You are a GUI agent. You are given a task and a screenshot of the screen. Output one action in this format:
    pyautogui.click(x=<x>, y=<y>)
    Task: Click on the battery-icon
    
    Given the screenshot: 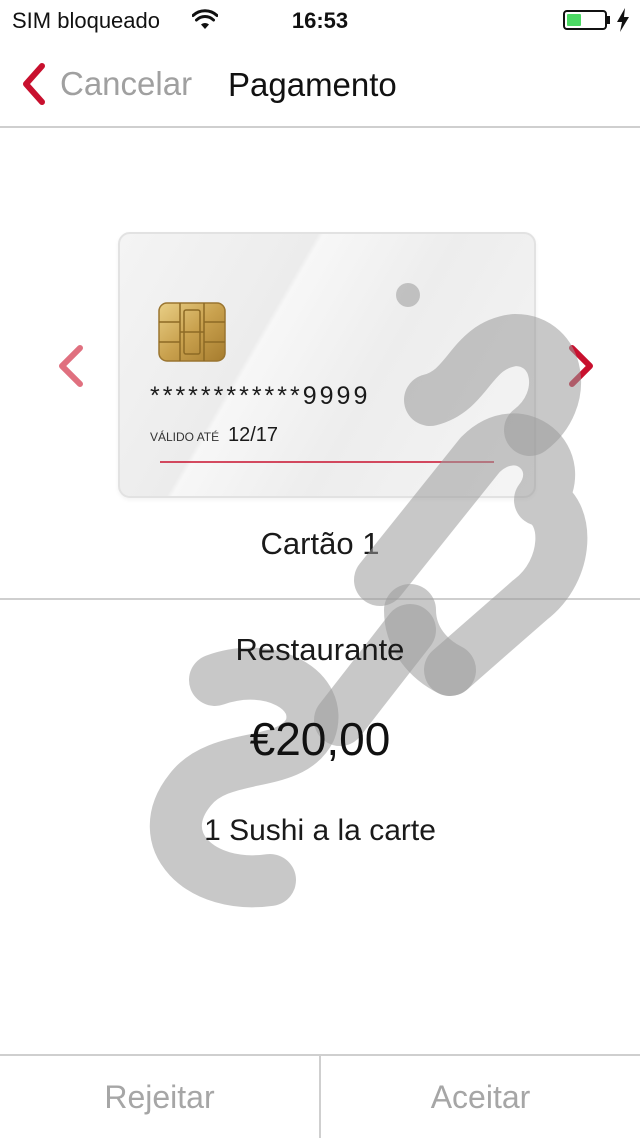 What is the action you would take?
    pyautogui.click(x=586, y=20)
    